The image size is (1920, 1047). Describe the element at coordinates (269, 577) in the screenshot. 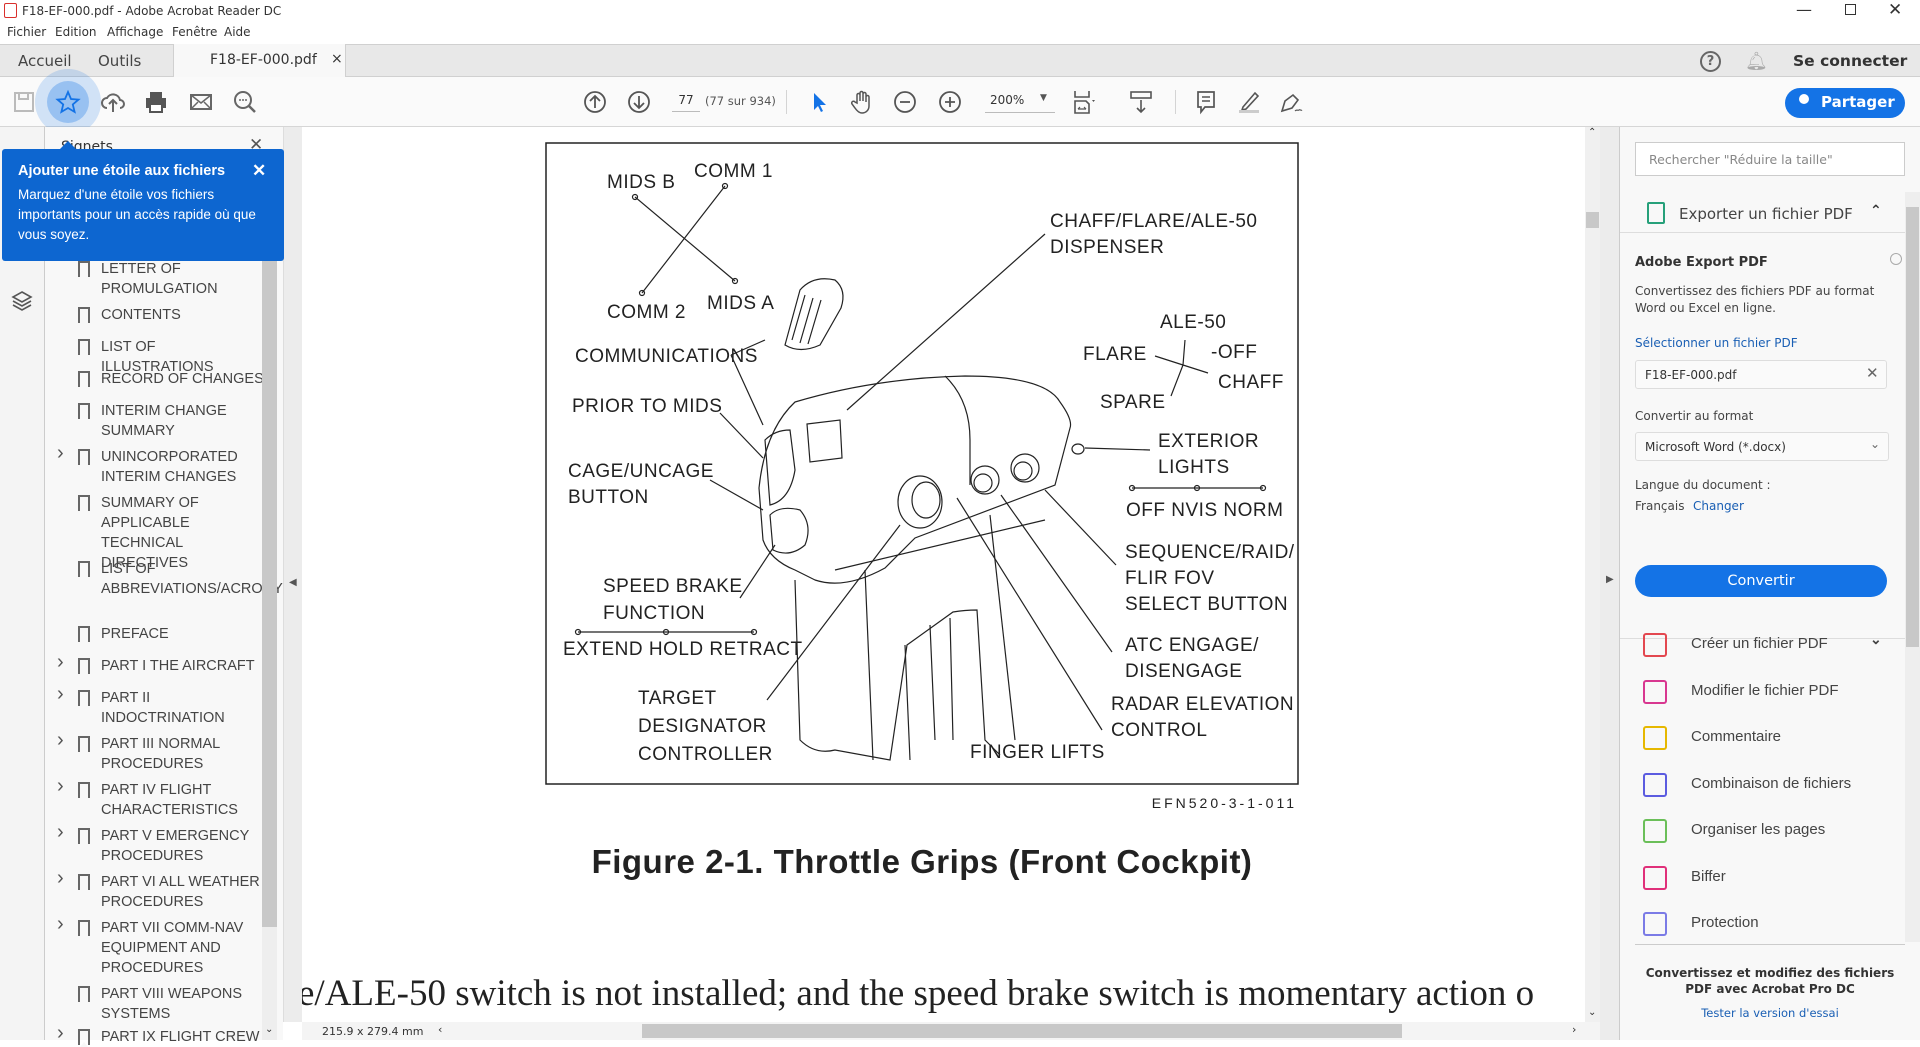

I see `bookmarks-scroll-thumb` at that location.